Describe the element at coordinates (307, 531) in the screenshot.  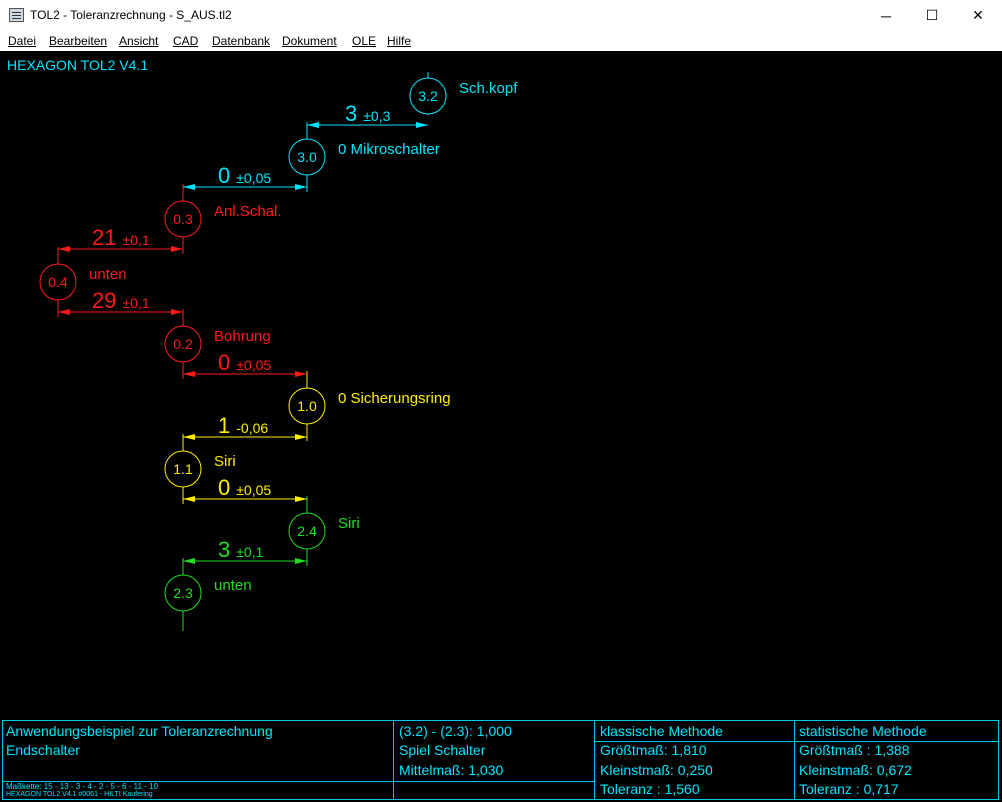
I see `node-id: 2.4` at that location.